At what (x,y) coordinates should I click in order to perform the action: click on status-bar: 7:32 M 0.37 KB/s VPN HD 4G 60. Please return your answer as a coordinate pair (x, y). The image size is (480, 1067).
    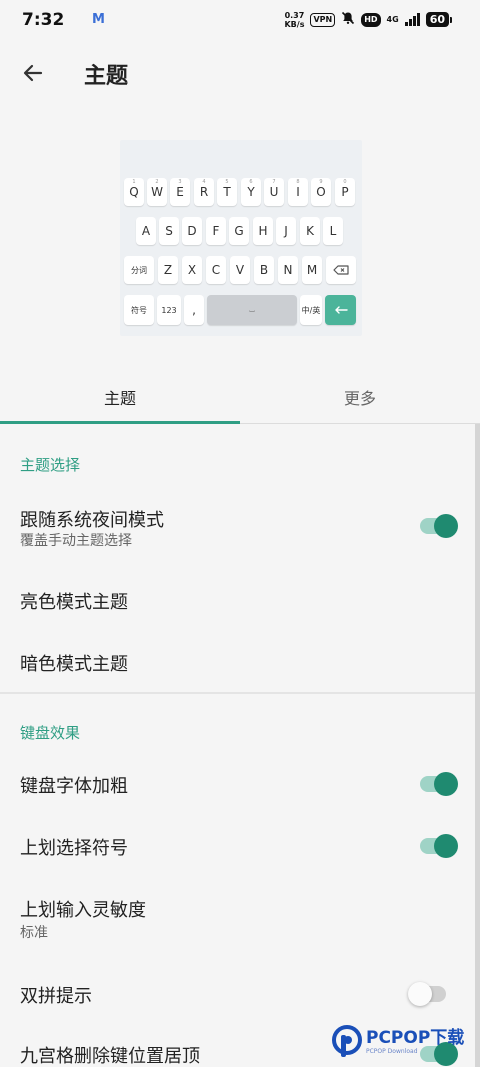
    Looking at the image, I should click on (240, 20).